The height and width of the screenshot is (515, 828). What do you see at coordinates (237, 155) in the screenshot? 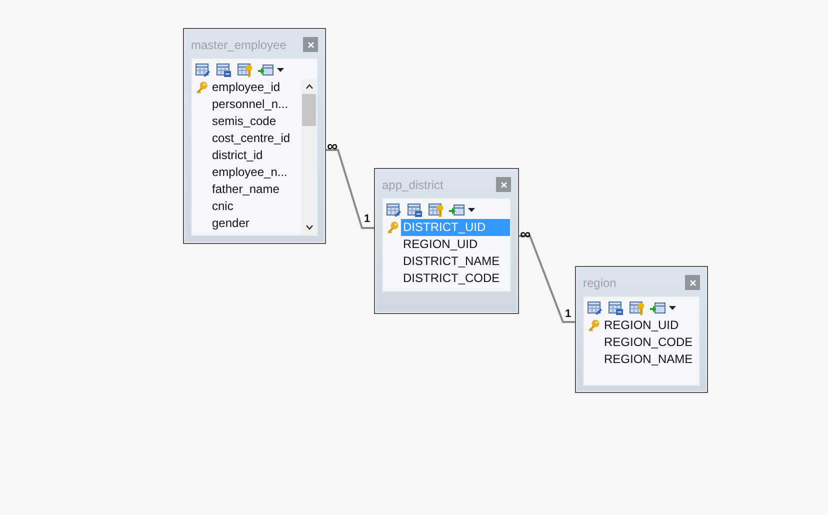
I see `column-name: district_id` at bounding box center [237, 155].